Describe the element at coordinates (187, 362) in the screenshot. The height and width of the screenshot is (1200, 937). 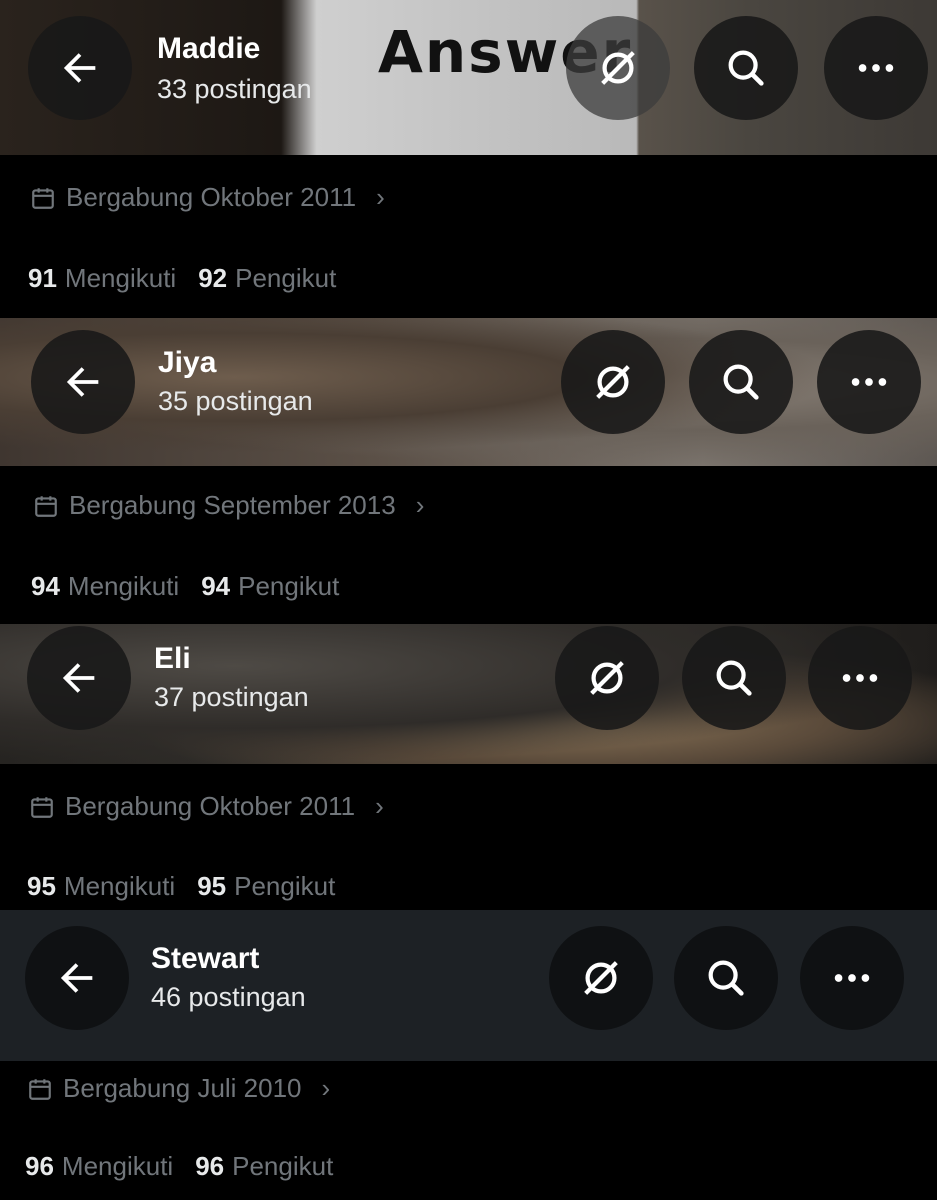
I see `profile-name: Jiya` at that location.